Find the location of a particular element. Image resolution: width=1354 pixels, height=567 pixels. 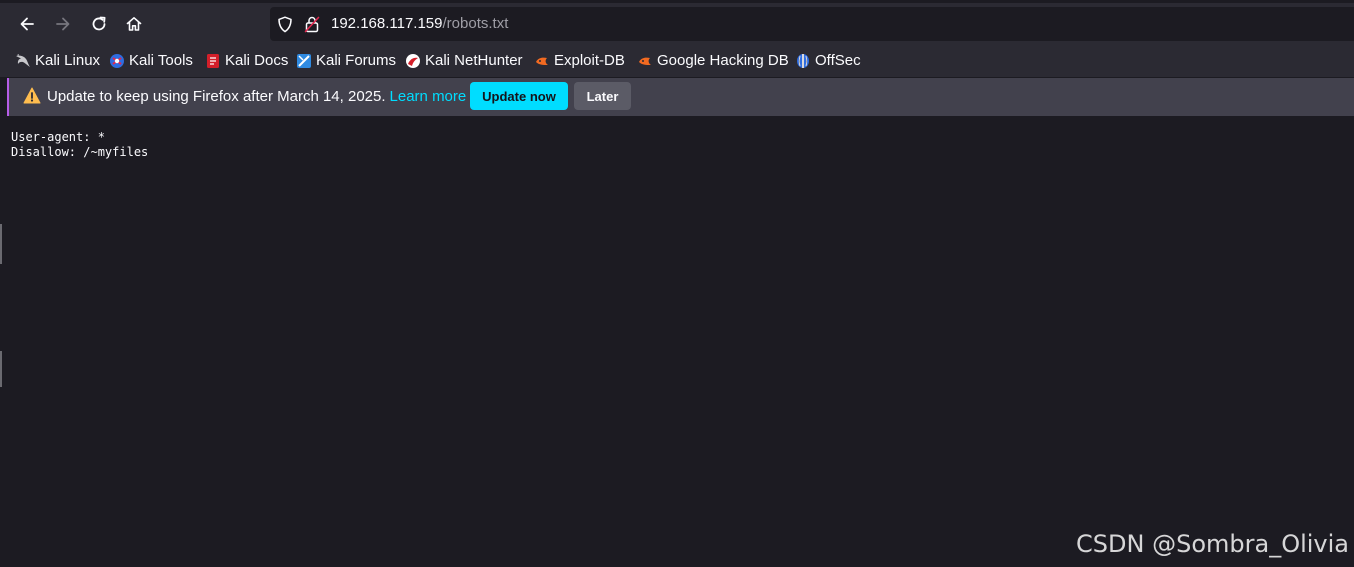

csdn-watermark: CSDN @Sombra_Olivia is located at coordinates (1212, 544).